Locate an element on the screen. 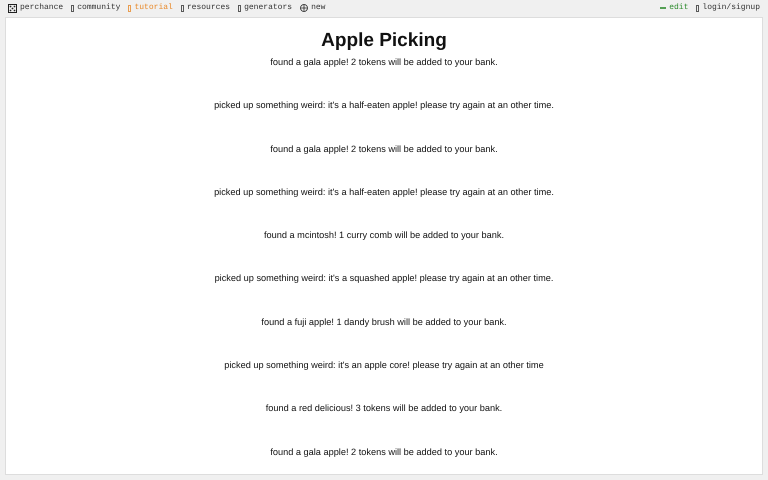  nav-link: login/signup is located at coordinates (728, 8).